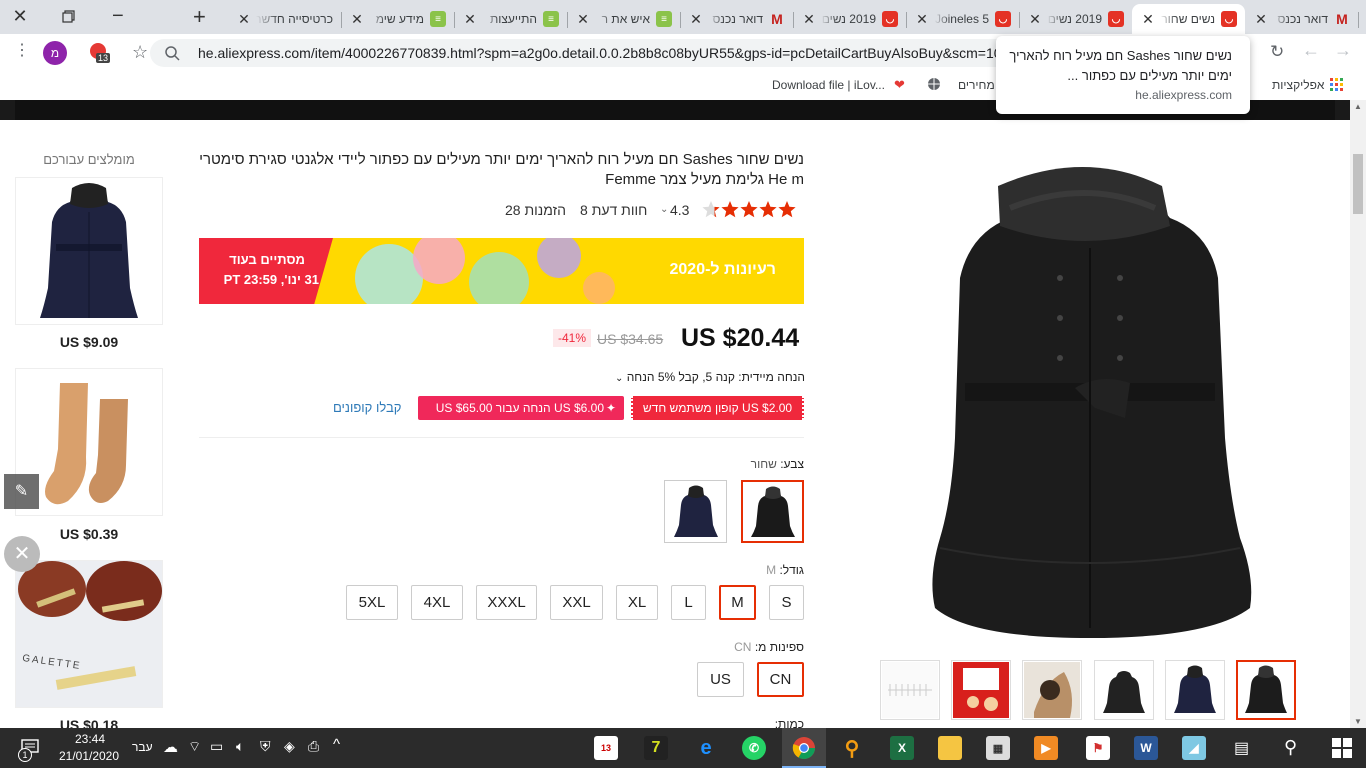 The height and width of the screenshot is (768, 1366). Describe the element at coordinates (510, 19) in the screenshot. I see `tab: ≡ התייעצות ✕` at that location.